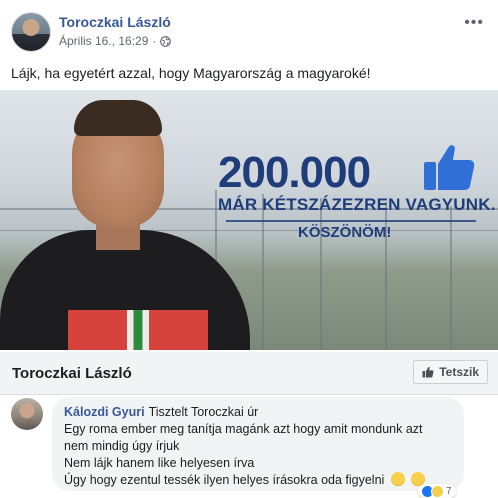 This screenshot has width=498, height=498. Describe the element at coordinates (159, 463) in the screenshot. I see `comment-line: Nem lájk hanem like helyesen írva` at that location.